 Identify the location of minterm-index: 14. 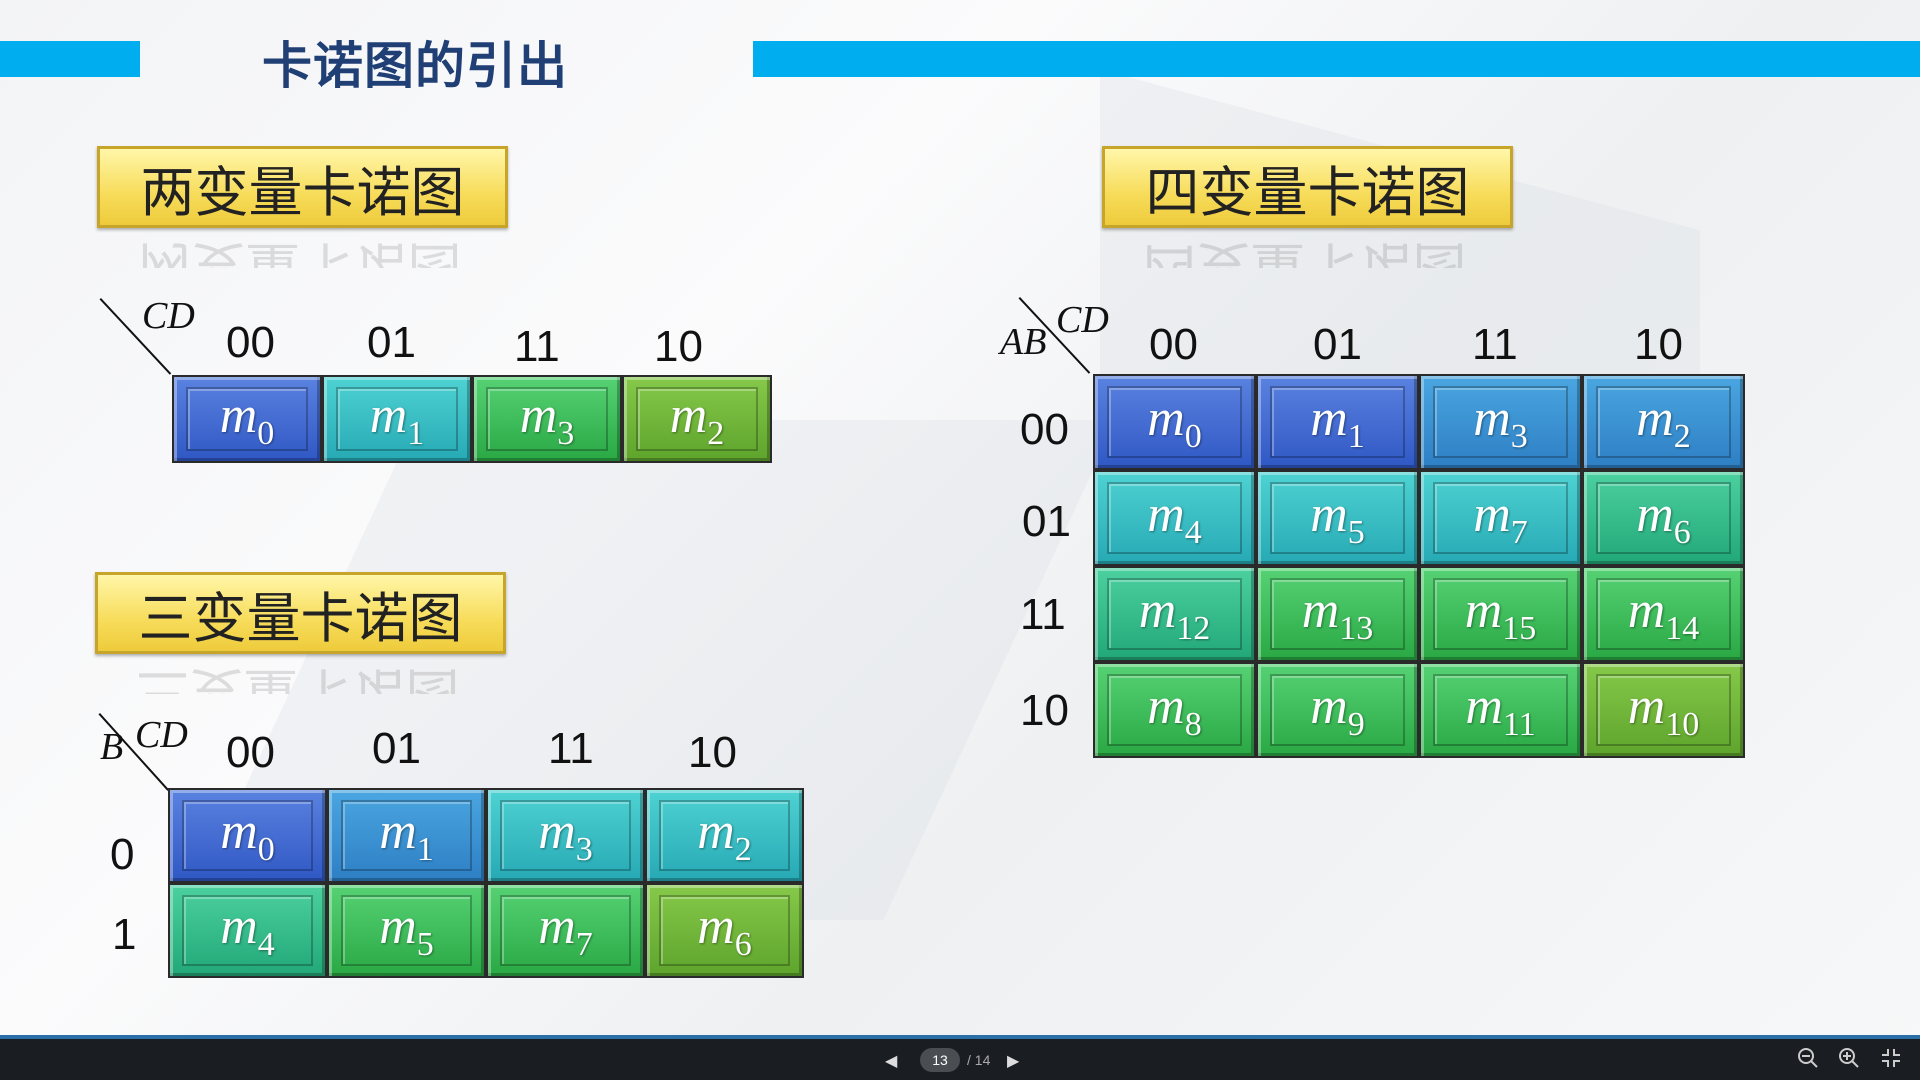
(1682, 628).